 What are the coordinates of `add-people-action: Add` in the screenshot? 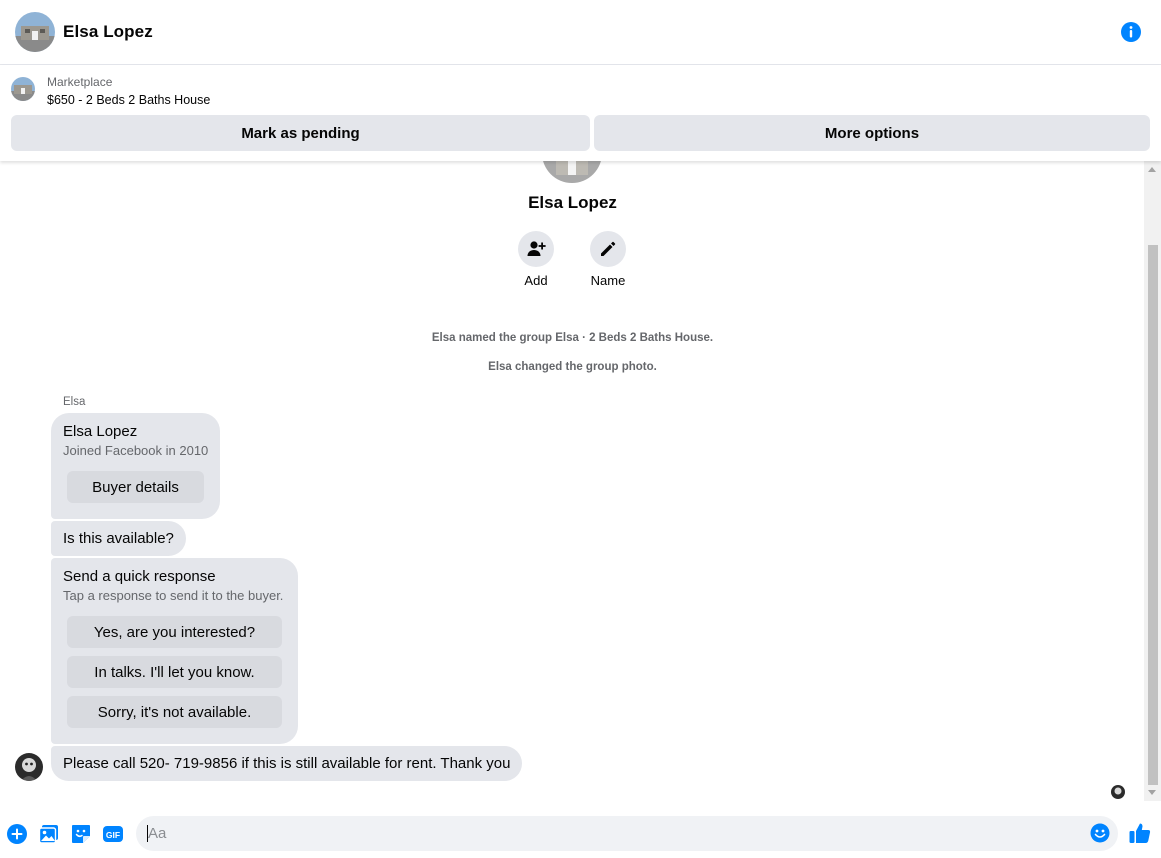 It's located at (536, 259).